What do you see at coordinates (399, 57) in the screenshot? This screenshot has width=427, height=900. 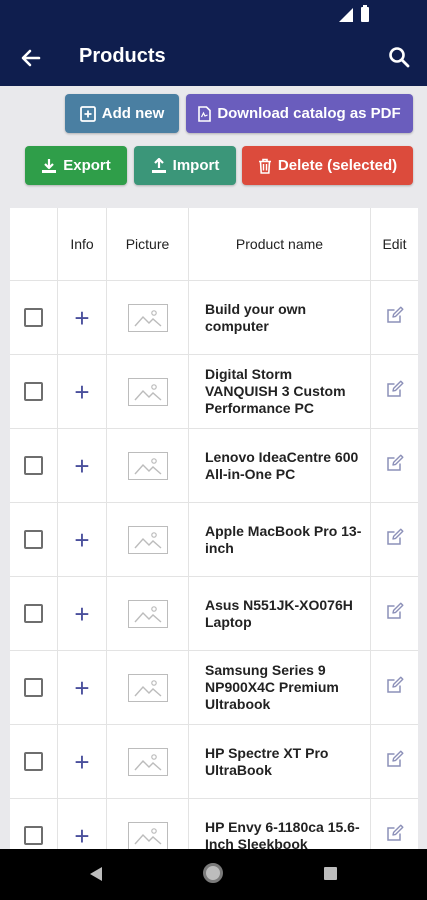 I see `search-icon` at bounding box center [399, 57].